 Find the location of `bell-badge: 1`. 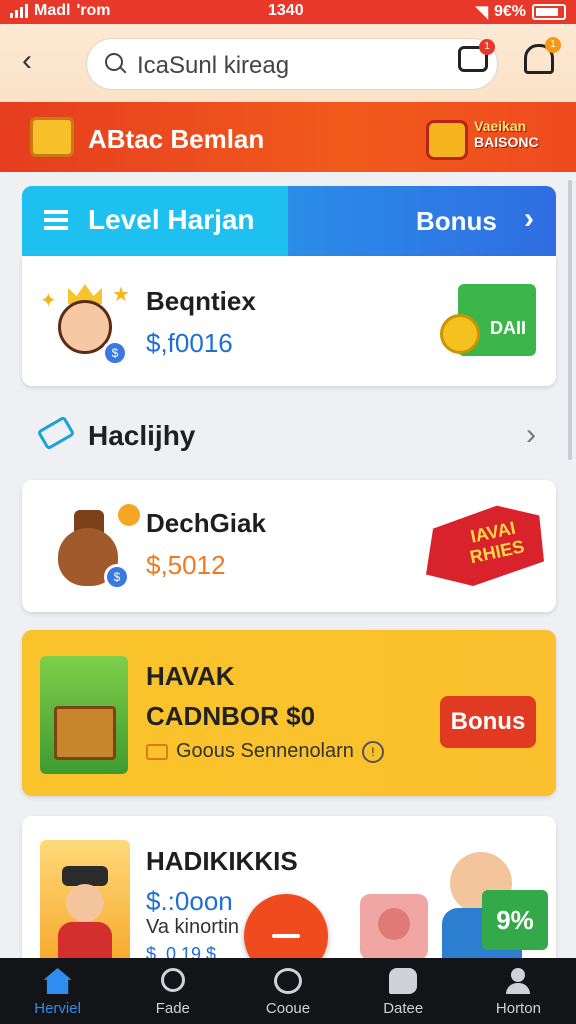

bell-badge: 1 is located at coordinates (553, 45).